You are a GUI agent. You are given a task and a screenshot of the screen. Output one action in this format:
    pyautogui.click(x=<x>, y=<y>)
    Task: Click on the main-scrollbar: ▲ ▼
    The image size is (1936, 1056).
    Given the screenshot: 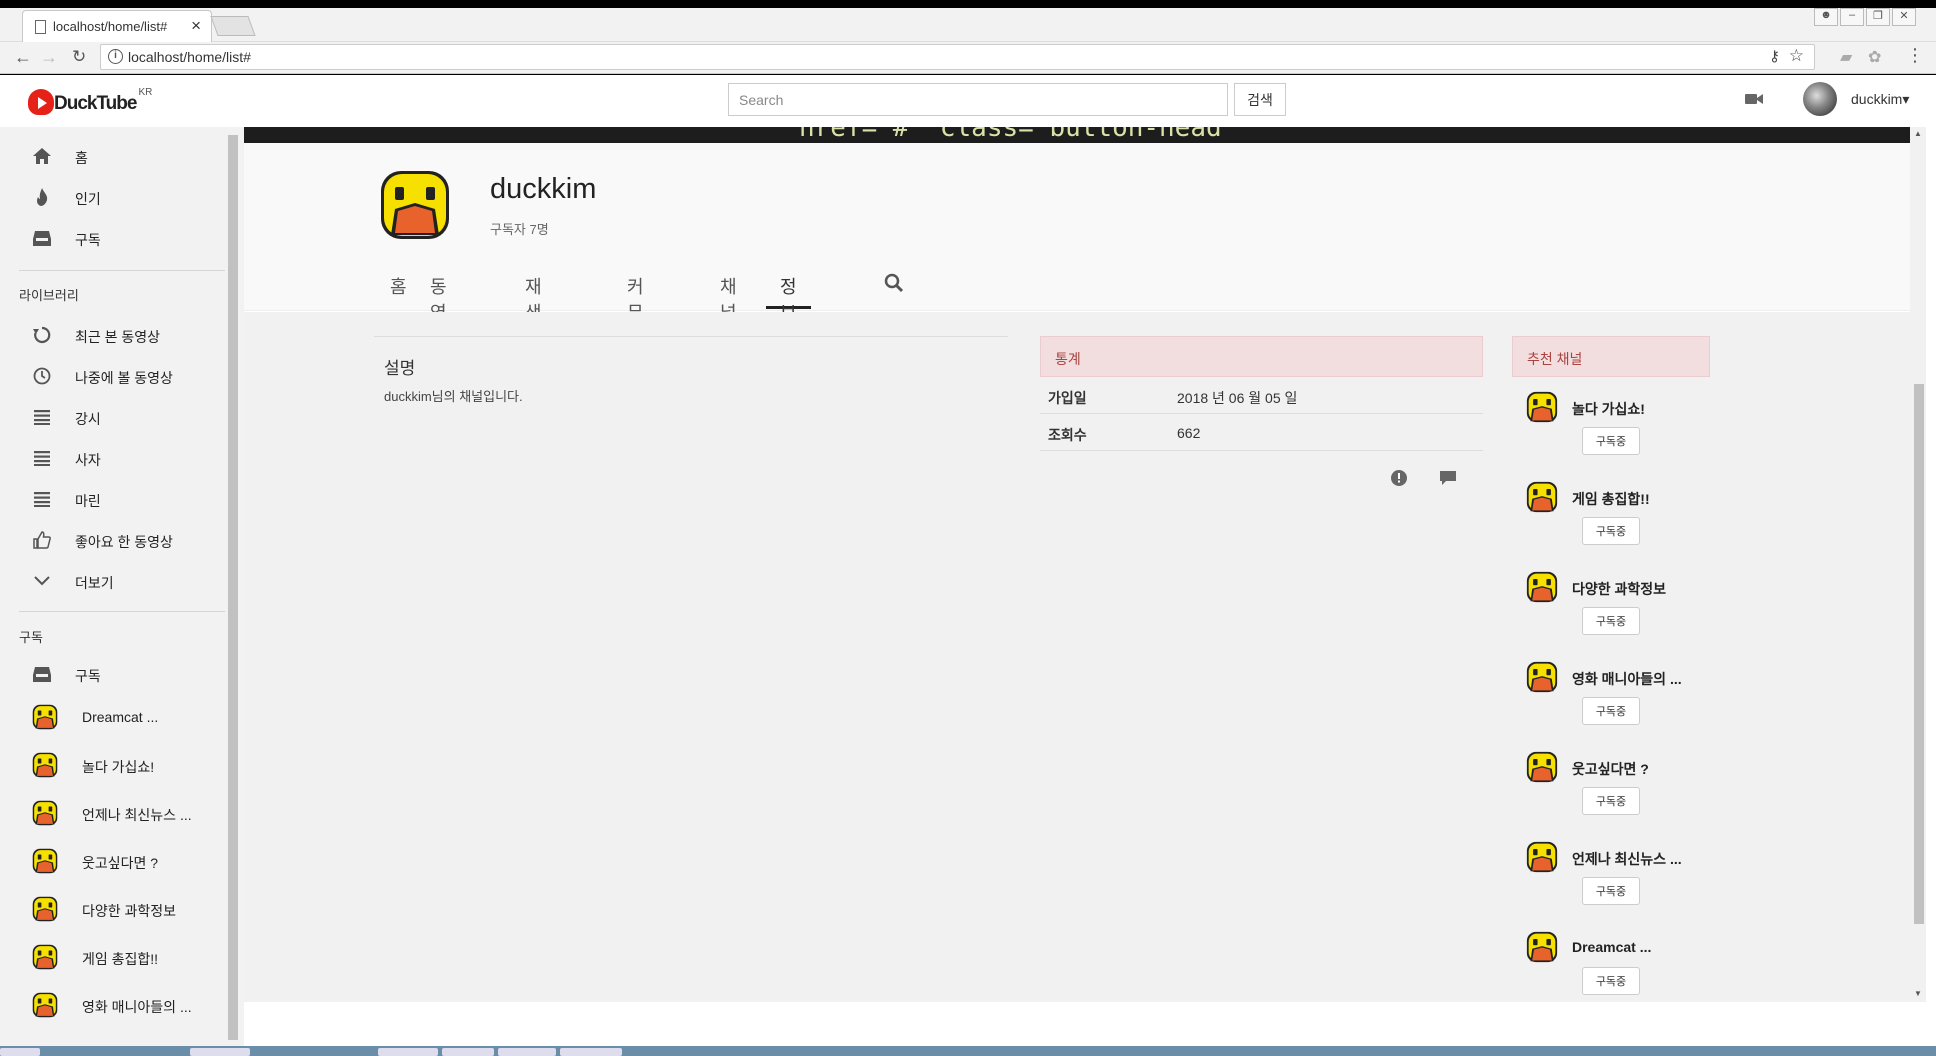 What is the action you would take?
    pyautogui.click(x=1918, y=564)
    